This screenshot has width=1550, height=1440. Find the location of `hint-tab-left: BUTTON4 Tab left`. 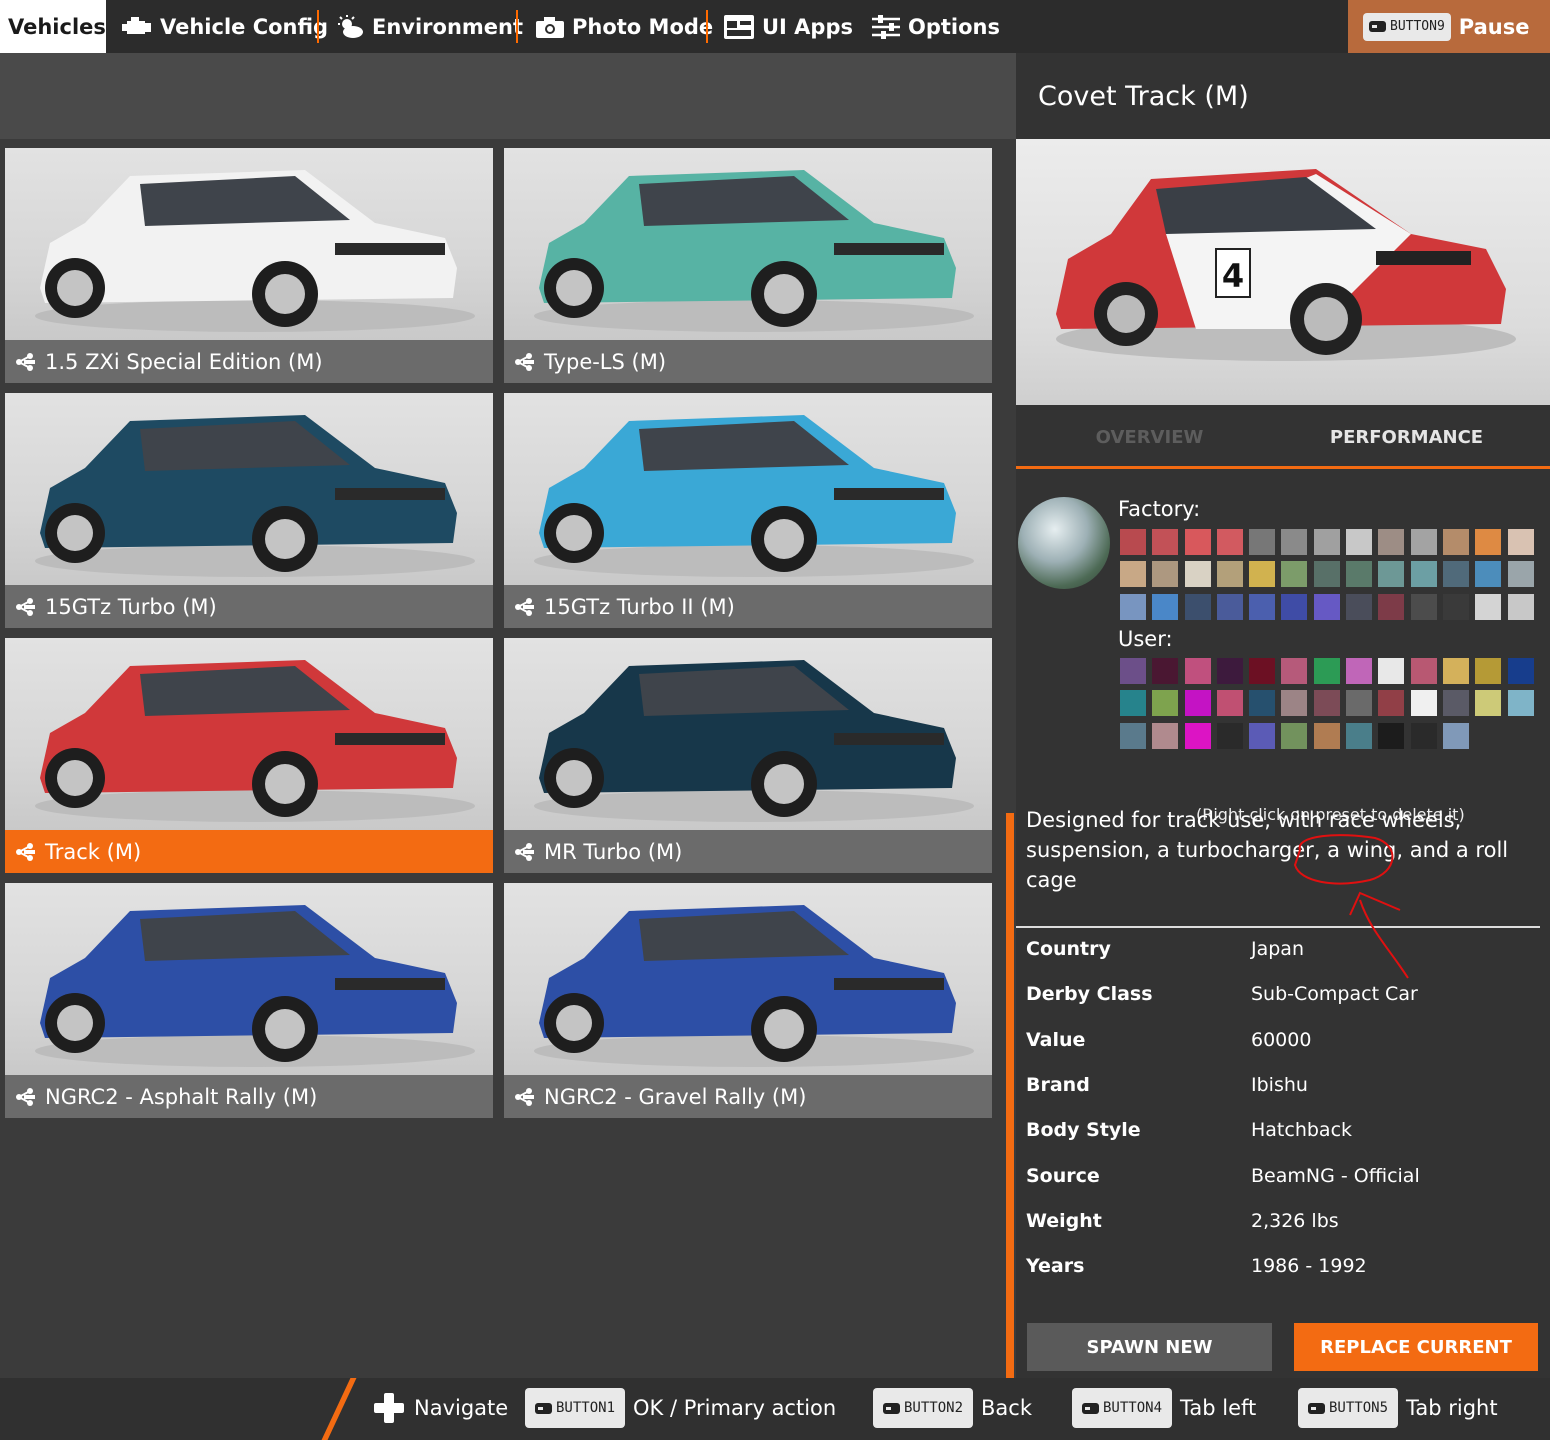

hint-tab-left: BUTTON4 Tab left is located at coordinates (1164, 1408).